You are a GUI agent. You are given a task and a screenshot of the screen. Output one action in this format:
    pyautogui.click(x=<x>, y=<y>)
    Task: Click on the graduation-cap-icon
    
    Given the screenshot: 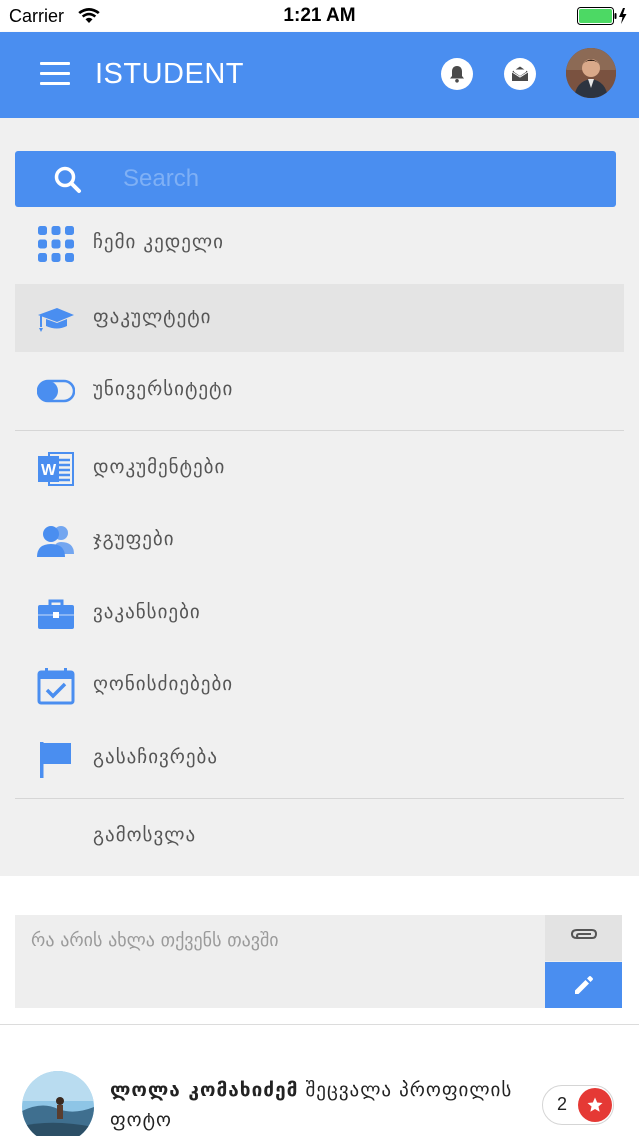 What is the action you would take?
    pyautogui.click(x=56, y=320)
    